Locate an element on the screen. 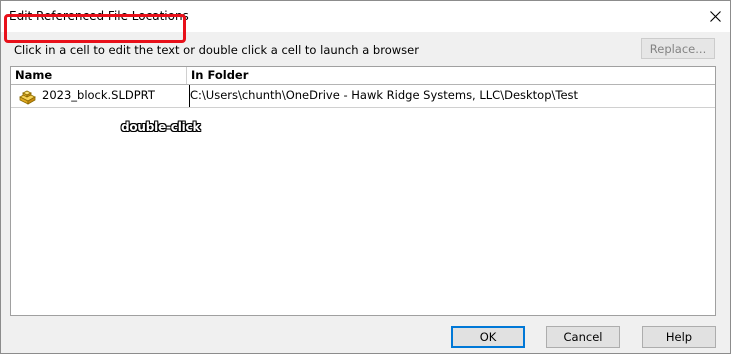 This screenshot has height=354, width=731. help-button: Help is located at coordinates (679, 337).